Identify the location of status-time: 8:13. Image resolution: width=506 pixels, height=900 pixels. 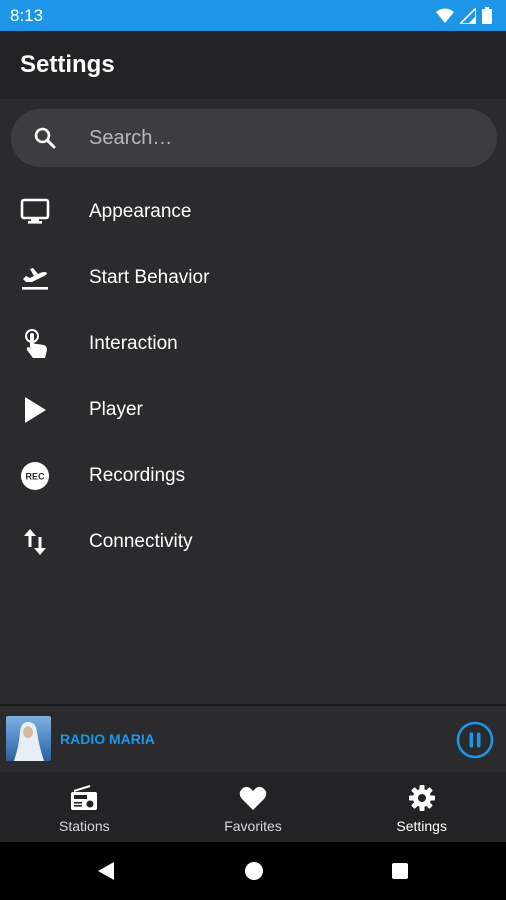
(27, 15).